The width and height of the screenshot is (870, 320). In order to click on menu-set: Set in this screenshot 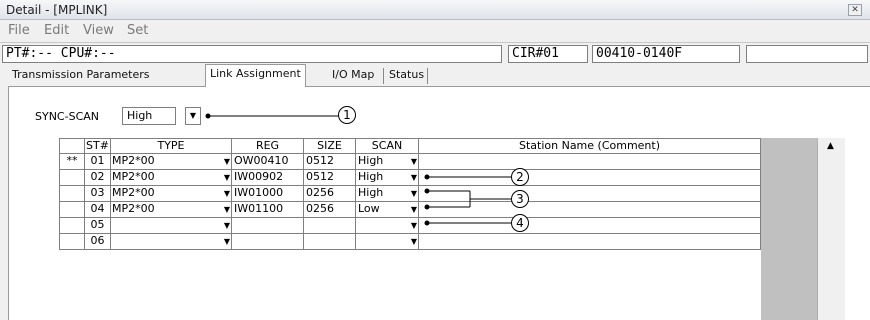, I will do `click(137, 30)`.